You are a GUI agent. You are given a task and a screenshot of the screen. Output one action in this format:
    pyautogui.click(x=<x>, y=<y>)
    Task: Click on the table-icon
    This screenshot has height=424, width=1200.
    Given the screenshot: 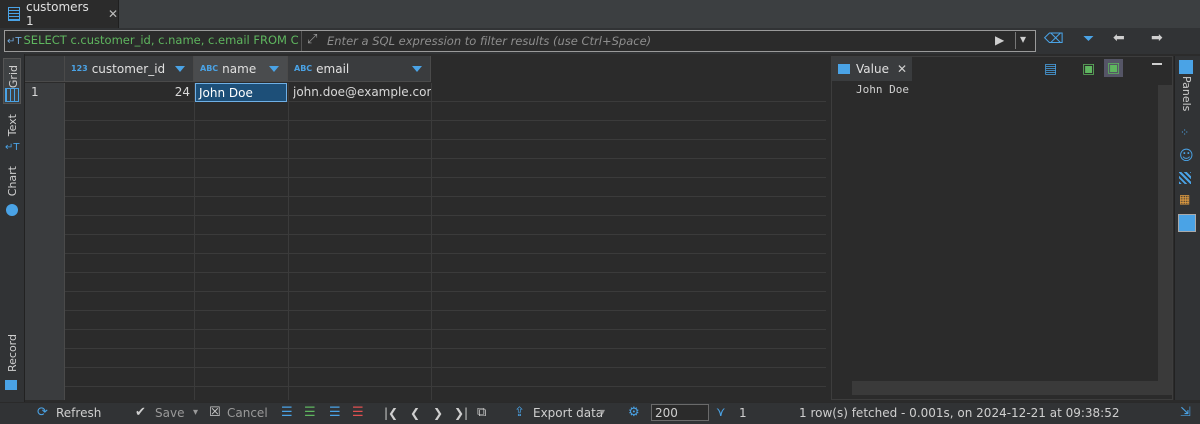 What is the action you would take?
    pyautogui.click(x=14, y=14)
    